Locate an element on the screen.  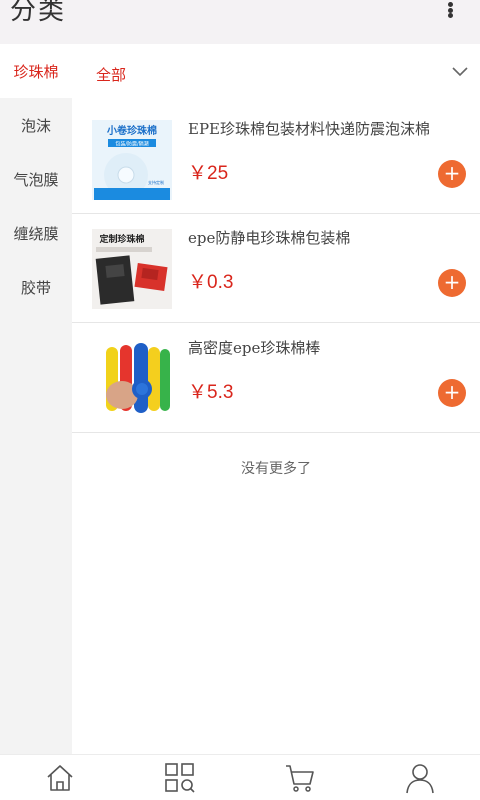
category-sidebar: 珍珠棉 泡沫 气泡膜 缠绕膜 胶带 is located at coordinates (36, 399).